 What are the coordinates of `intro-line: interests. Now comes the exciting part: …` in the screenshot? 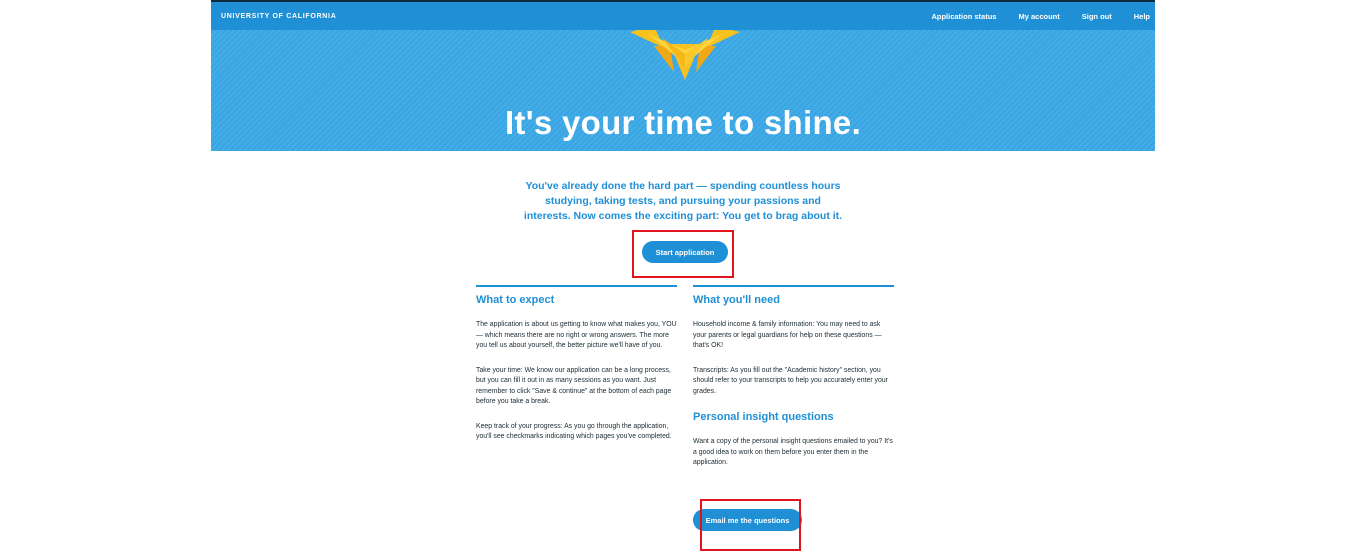 It's located at (683, 216).